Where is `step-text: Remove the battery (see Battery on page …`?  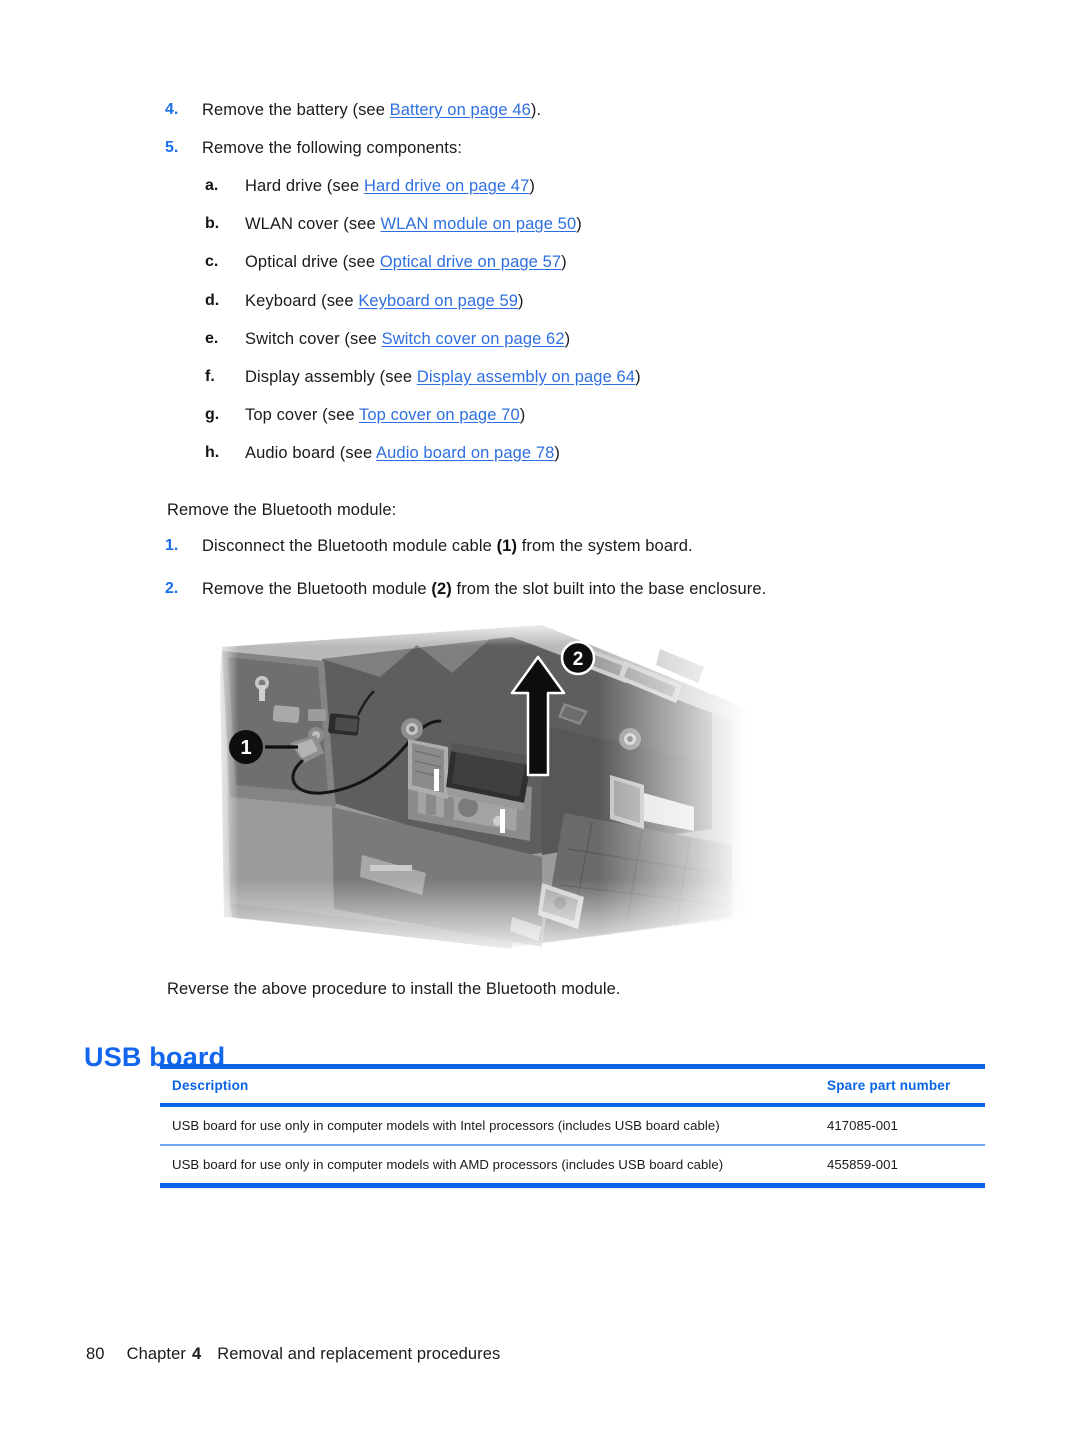 step-text: Remove the battery (see Battery on page … is located at coordinates (583, 110).